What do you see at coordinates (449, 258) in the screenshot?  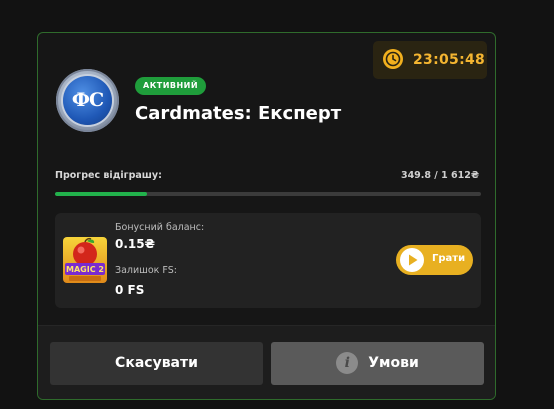 I see `play-button-label: Грати` at bounding box center [449, 258].